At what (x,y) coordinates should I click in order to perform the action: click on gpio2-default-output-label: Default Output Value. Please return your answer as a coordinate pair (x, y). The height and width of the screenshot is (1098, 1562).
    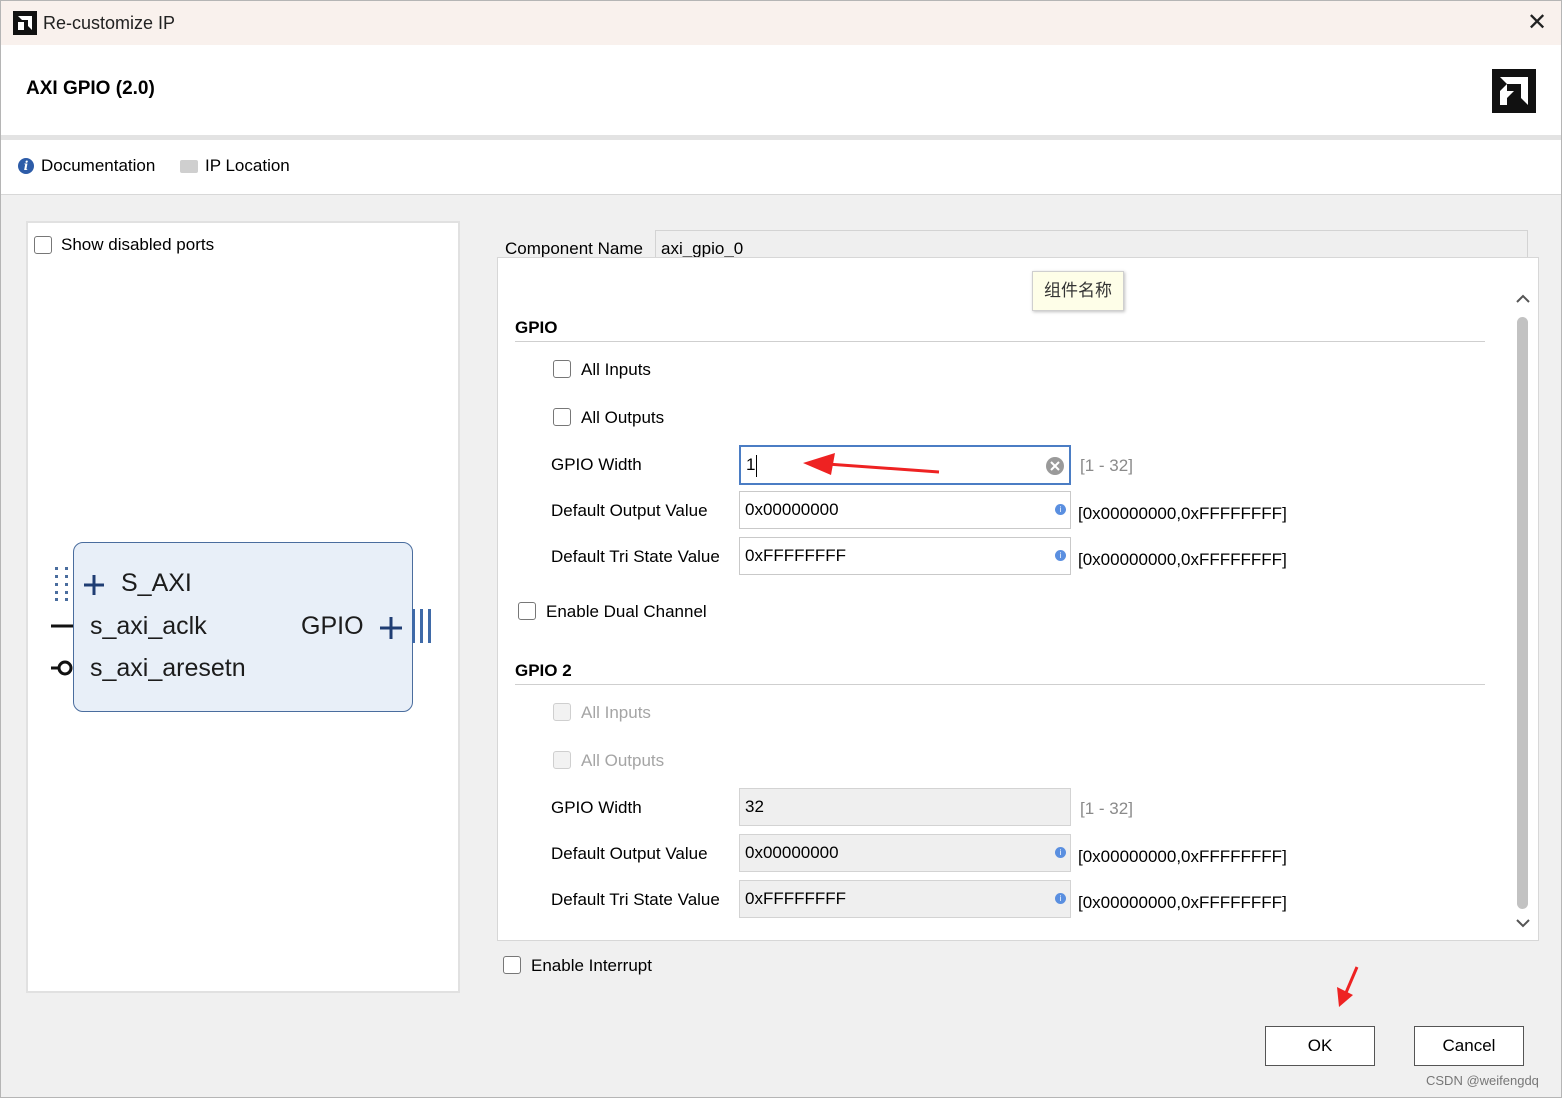
    Looking at the image, I should click on (629, 853).